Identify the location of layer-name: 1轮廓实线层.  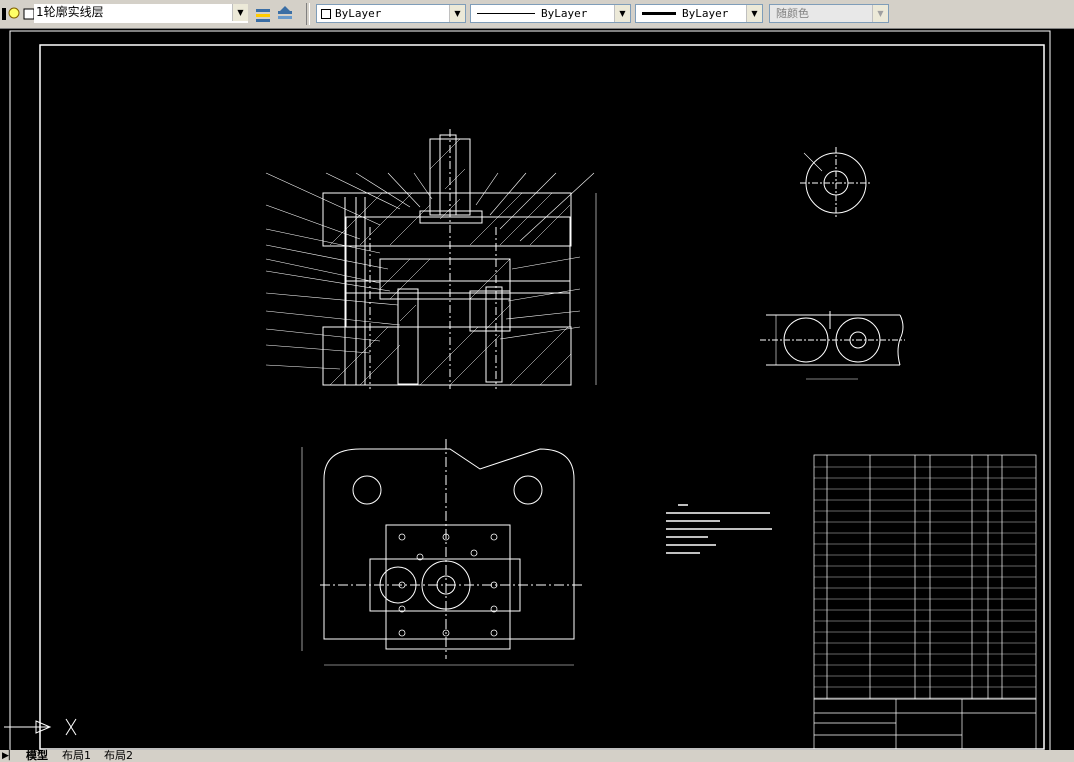
(70, 12).